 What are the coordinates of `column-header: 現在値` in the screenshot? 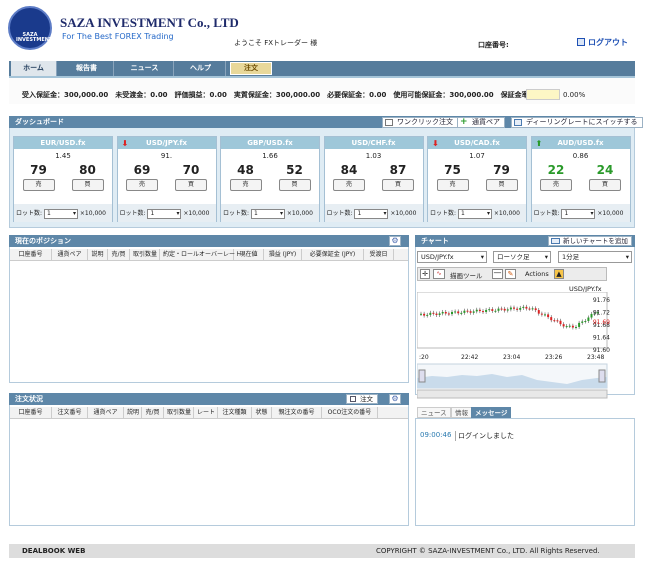 It's located at (249, 254).